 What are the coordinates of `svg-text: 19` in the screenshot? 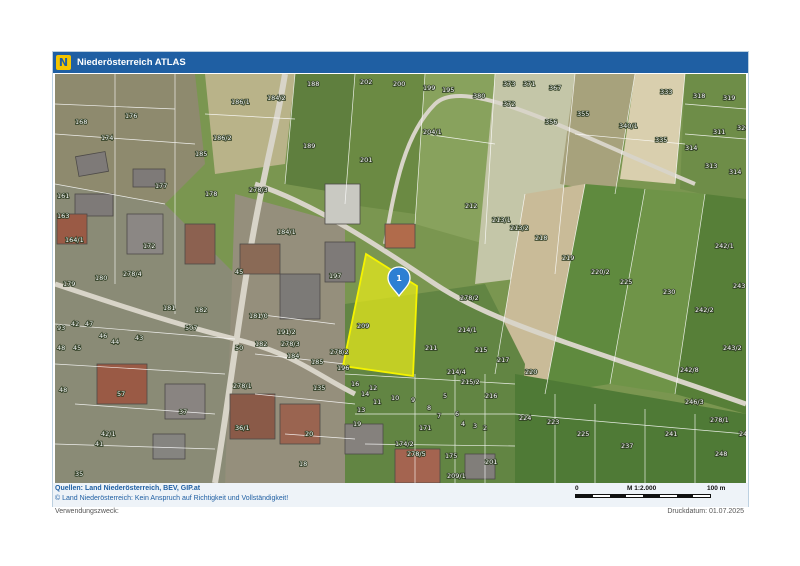 It's located at (357, 424).